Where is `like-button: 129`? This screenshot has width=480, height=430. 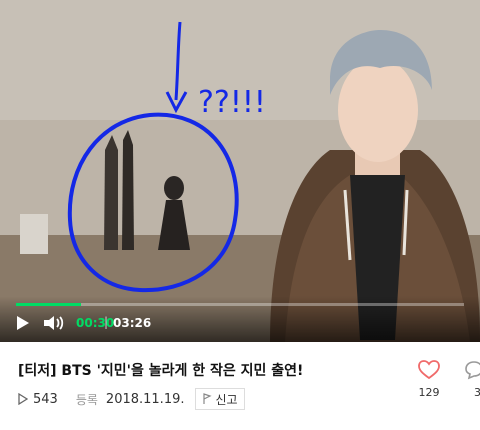
like-button: 129 is located at coordinates (429, 379).